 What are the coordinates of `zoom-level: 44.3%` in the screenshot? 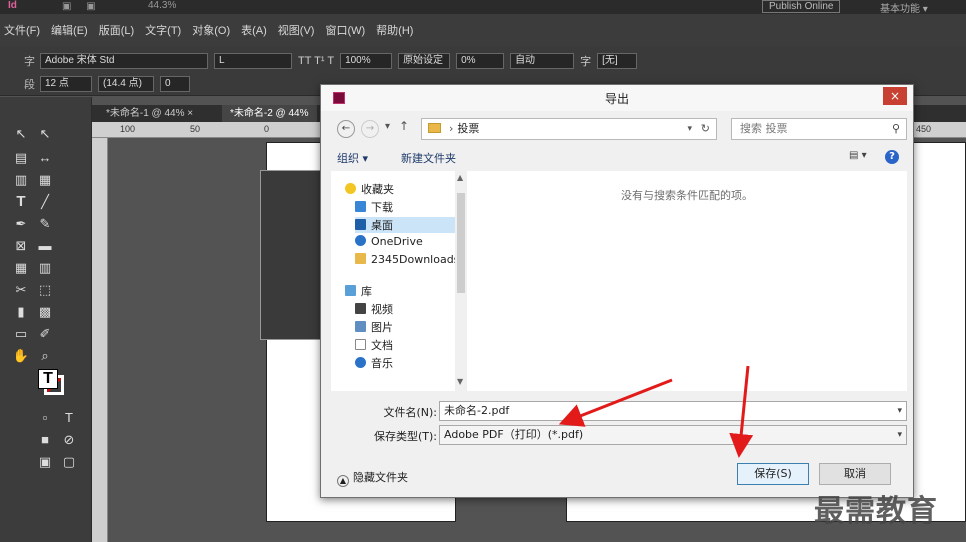 It's located at (162, 5).